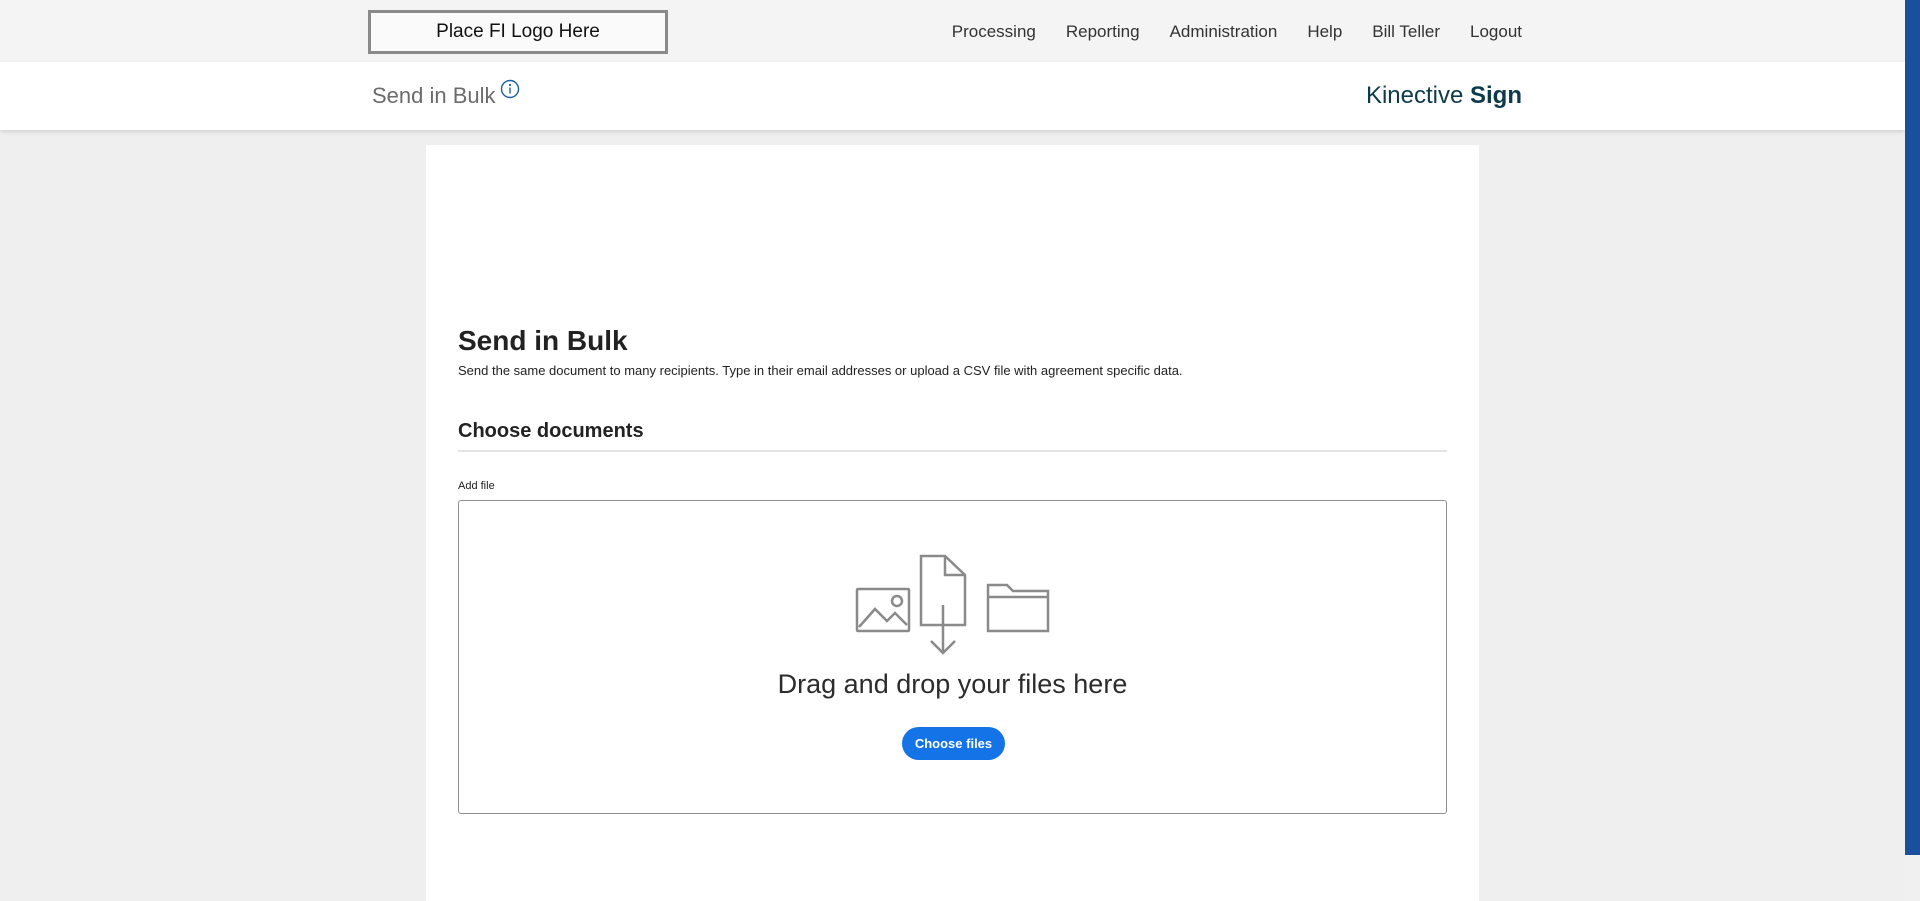 The height and width of the screenshot is (901, 1920). I want to click on fi-logo-placeholder: Place FI Logo Here, so click(518, 32).